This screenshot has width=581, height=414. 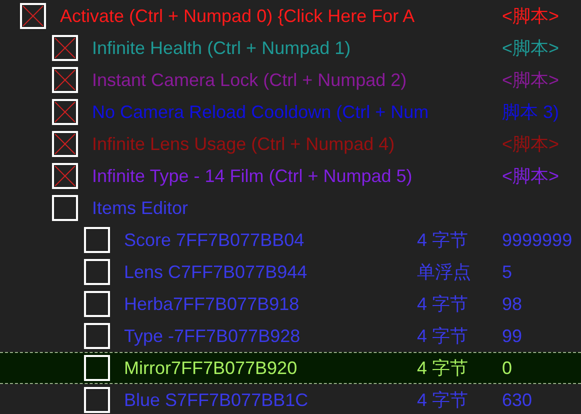 I want to click on description-text: Infinite Lens Usage (Ctrl + Numpad 4), so click(x=243, y=144).